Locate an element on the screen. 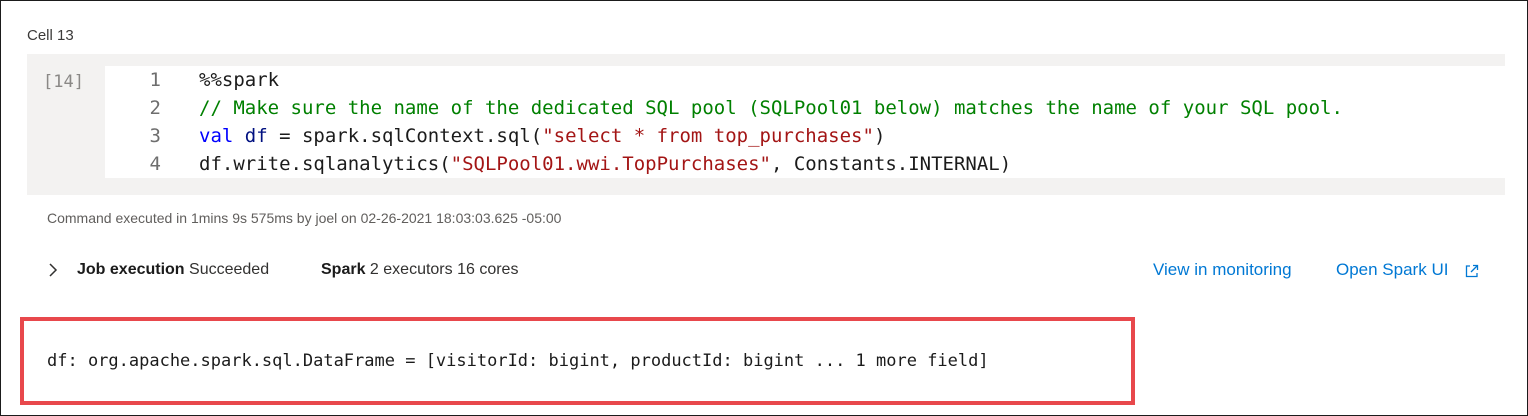 The image size is (1528, 416). job-execution-status: Job execution Succeeded is located at coordinates (173, 270).